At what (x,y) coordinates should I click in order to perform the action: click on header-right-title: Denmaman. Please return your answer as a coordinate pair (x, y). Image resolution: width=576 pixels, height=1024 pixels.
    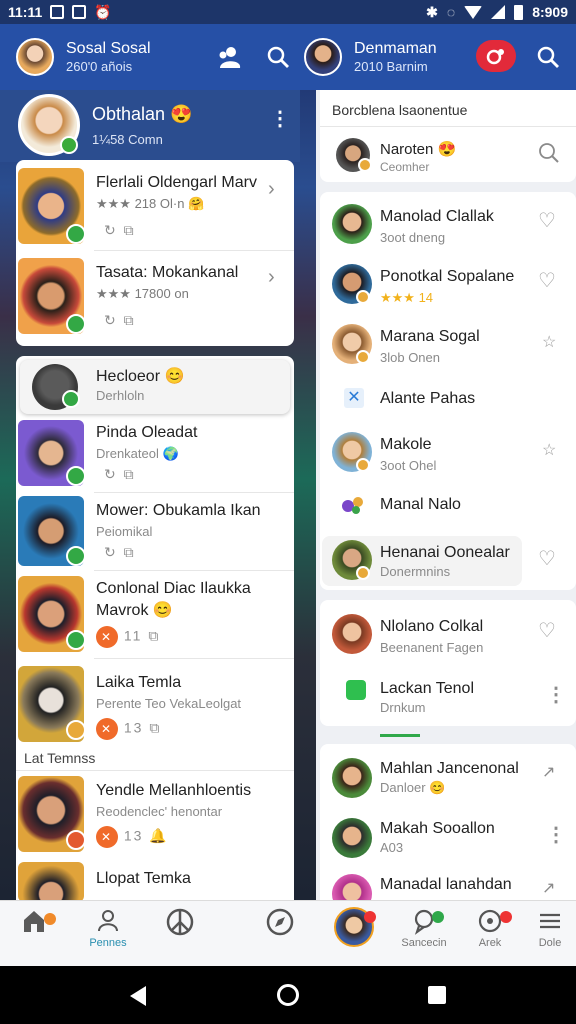
    Looking at the image, I should click on (395, 48).